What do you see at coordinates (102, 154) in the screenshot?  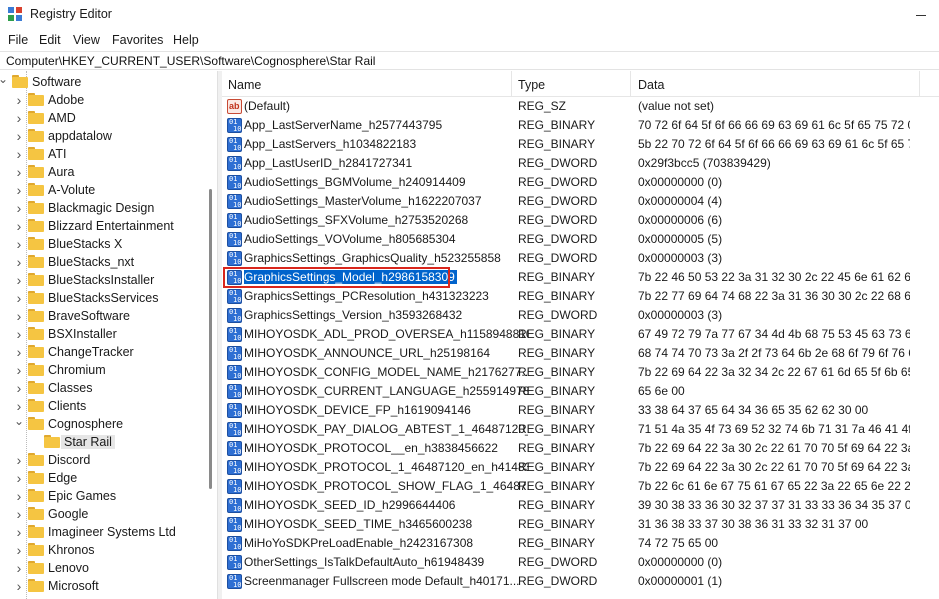 I see `tree-item: › ATI` at bounding box center [102, 154].